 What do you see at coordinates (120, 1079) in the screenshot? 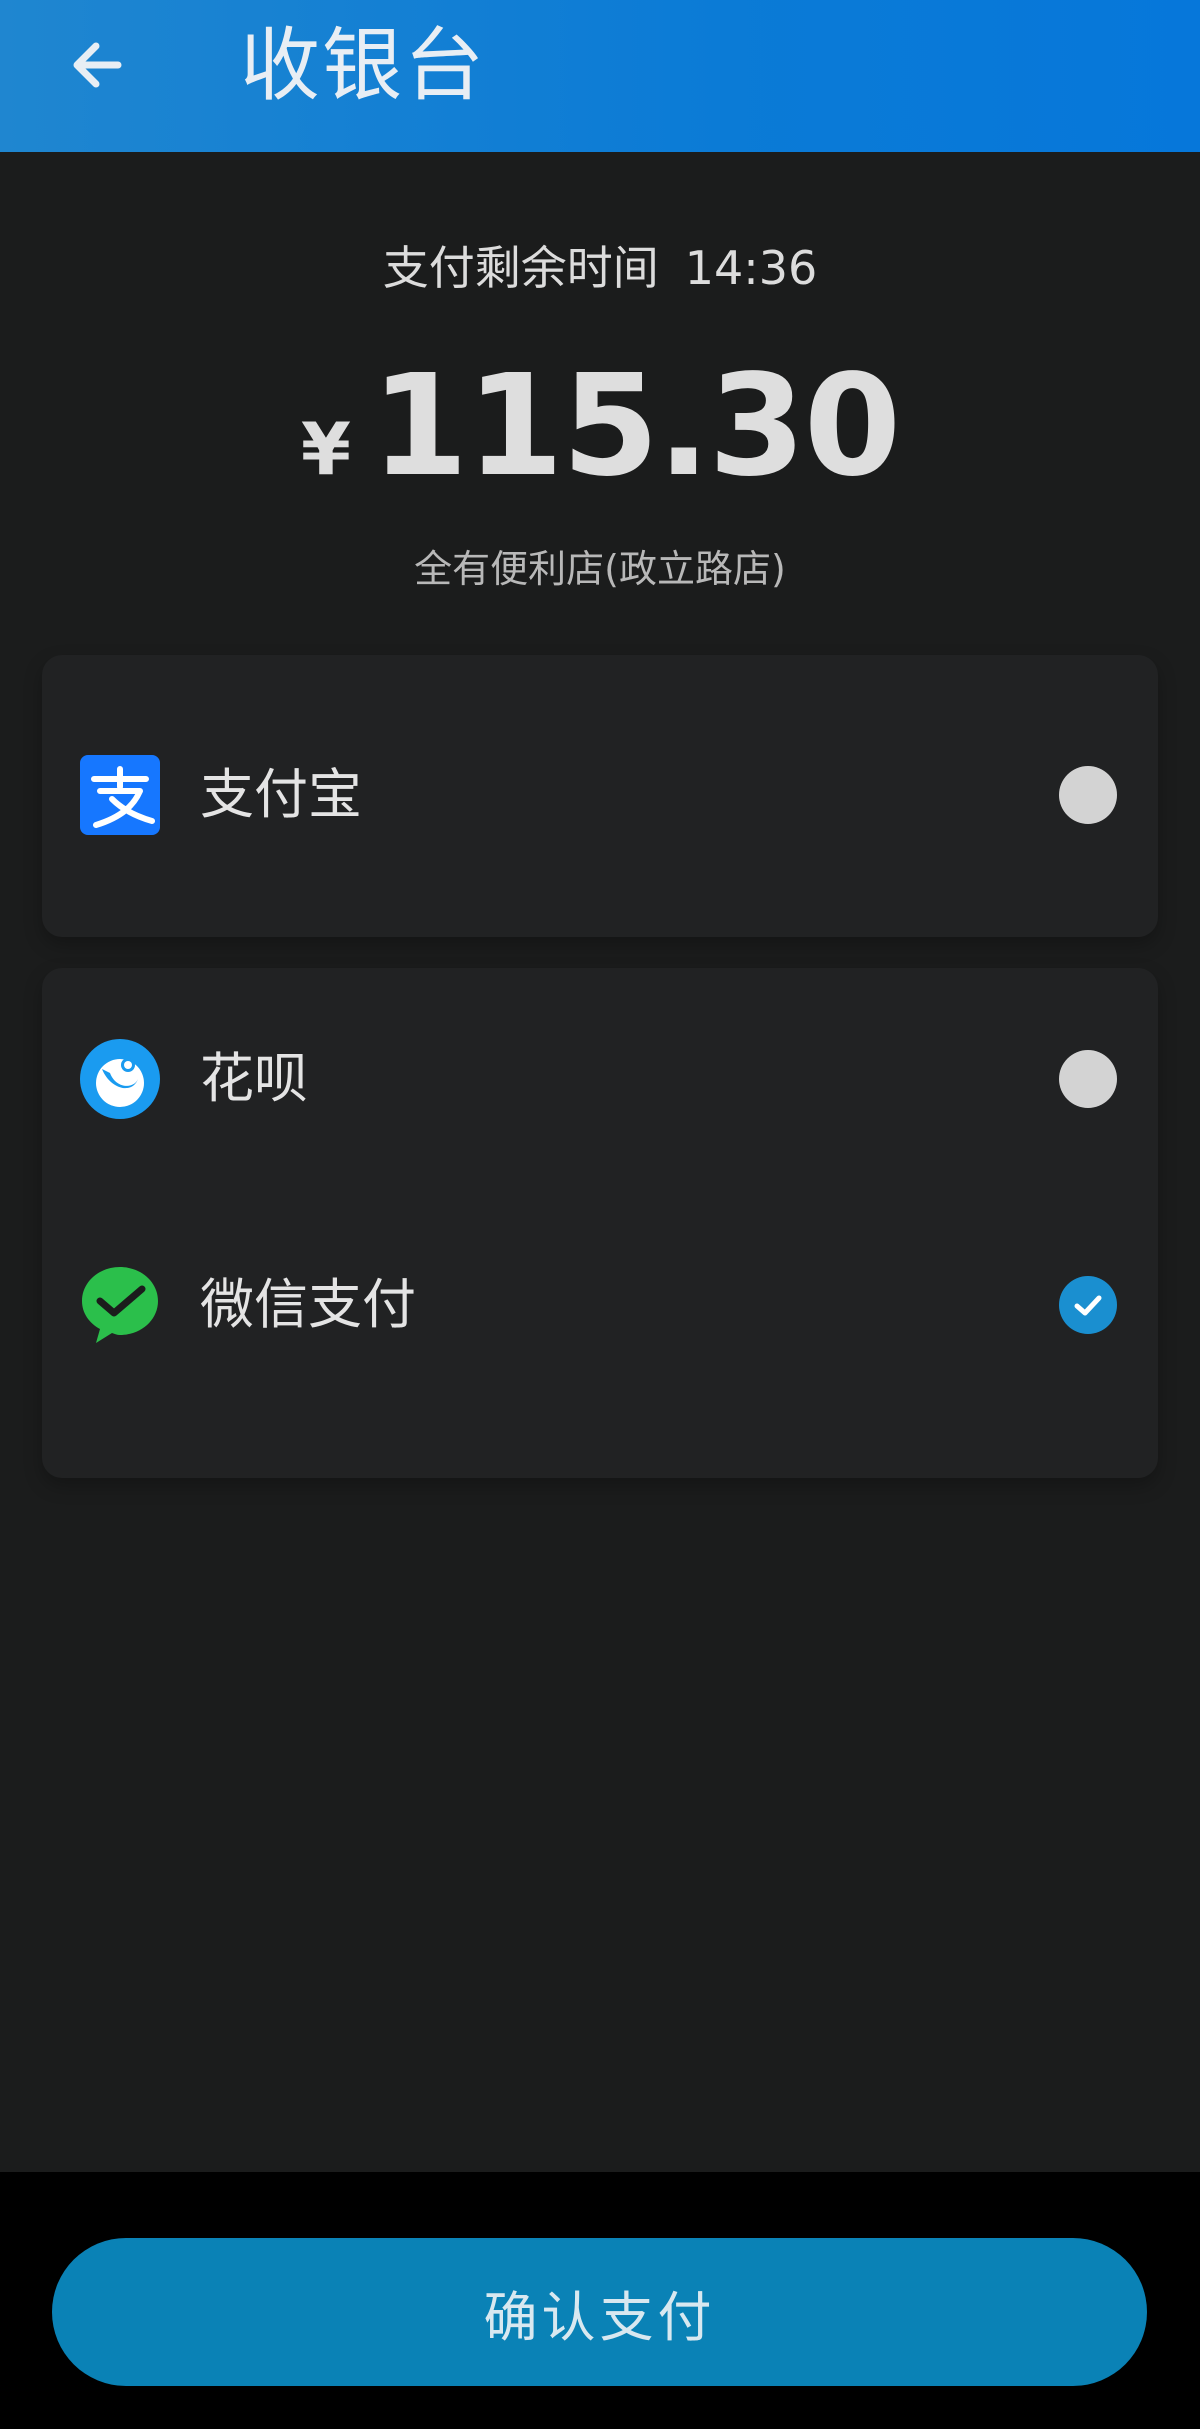
I see `huabei-icon` at bounding box center [120, 1079].